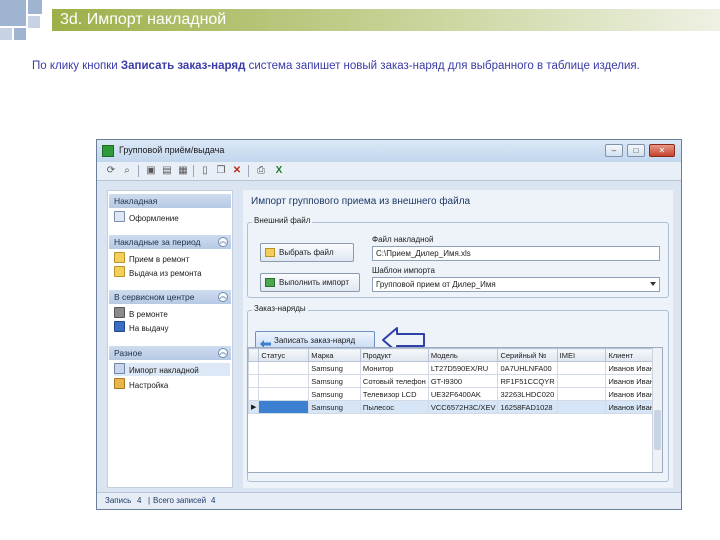 This screenshot has width=720, height=540. I want to click on arrow-left-icon, so click(265, 342).